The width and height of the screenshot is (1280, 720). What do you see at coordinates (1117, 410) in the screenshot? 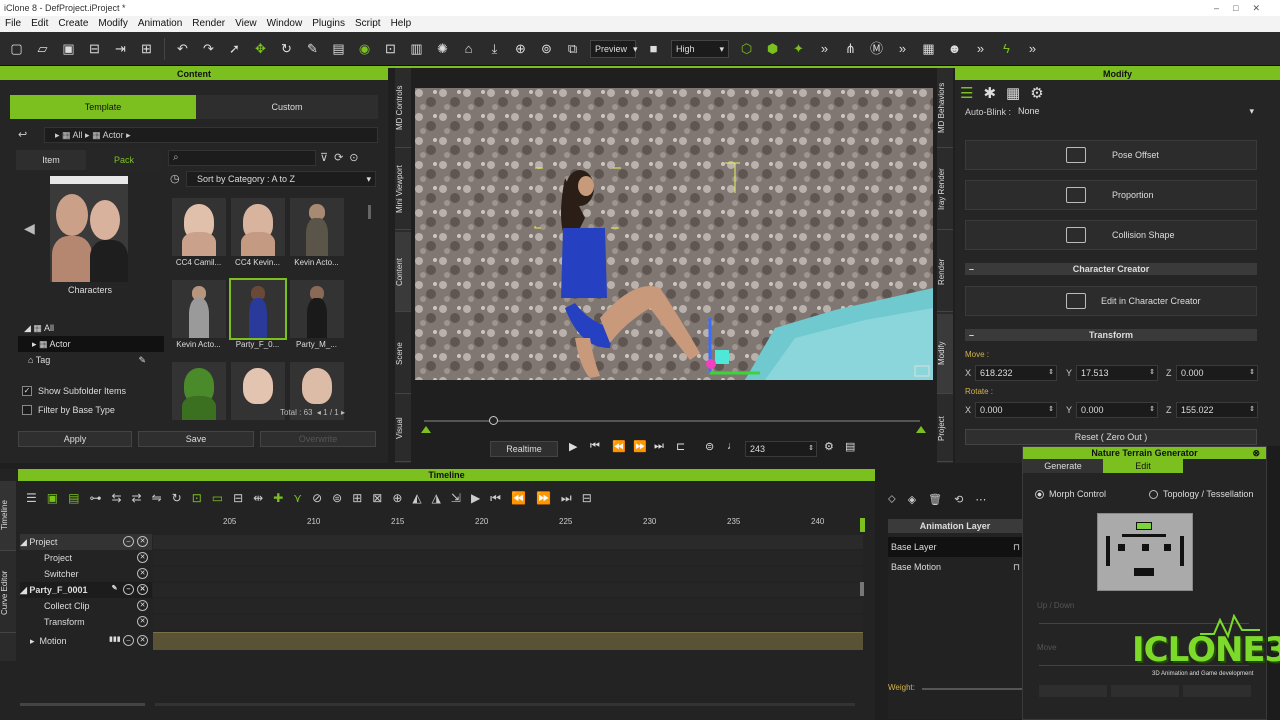
I see `rotate-y-field: 0.000 ⇕` at bounding box center [1117, 410].